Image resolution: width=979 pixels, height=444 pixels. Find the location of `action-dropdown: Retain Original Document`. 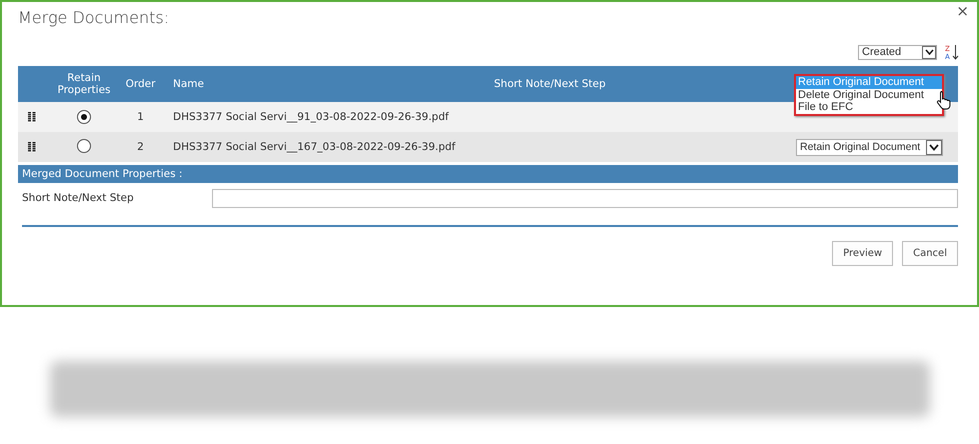

action-dropdown: Retain Original Document is located at coordinates (869, 147).